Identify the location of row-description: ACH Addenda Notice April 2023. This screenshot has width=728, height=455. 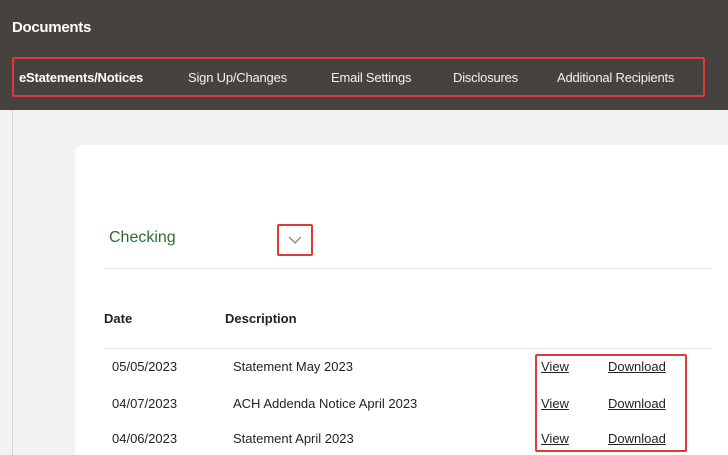
(325, 403).